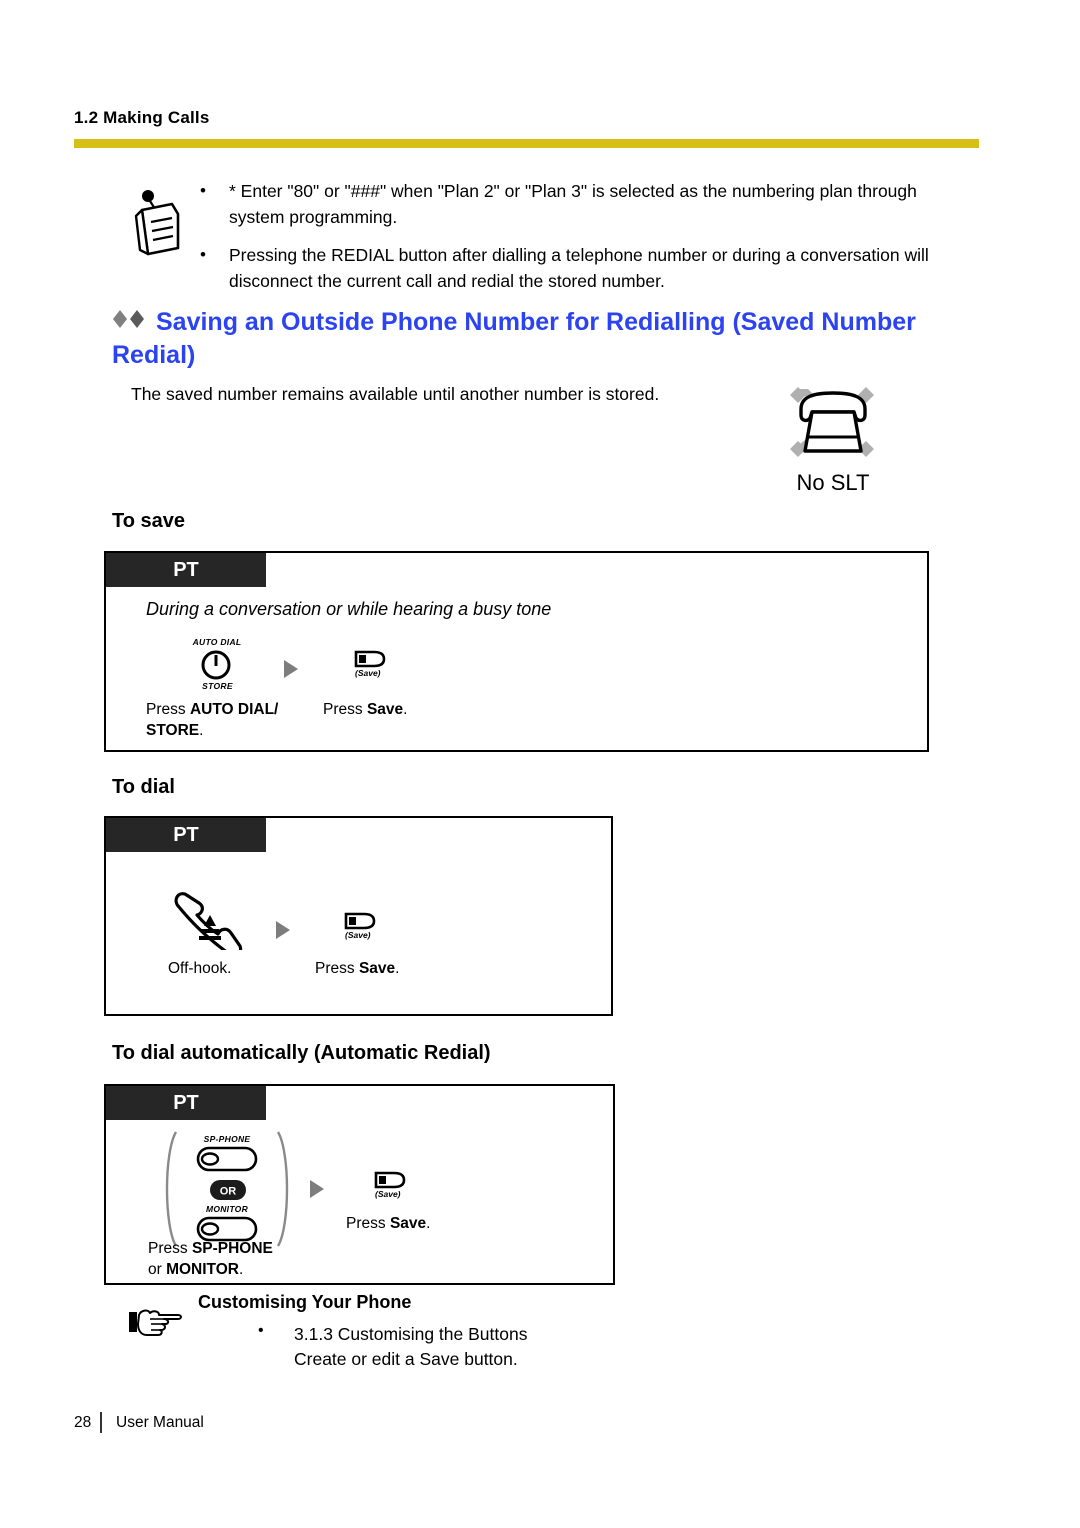 Image resolution: width=1080 pixels, height=1528 pixels. What do you see at coordinates (301, 1053) in the screenshot?
I see `subheading-to-dial-automatically: To dial automatically (Automatic Redial)` at bounding box center [301, 1053].